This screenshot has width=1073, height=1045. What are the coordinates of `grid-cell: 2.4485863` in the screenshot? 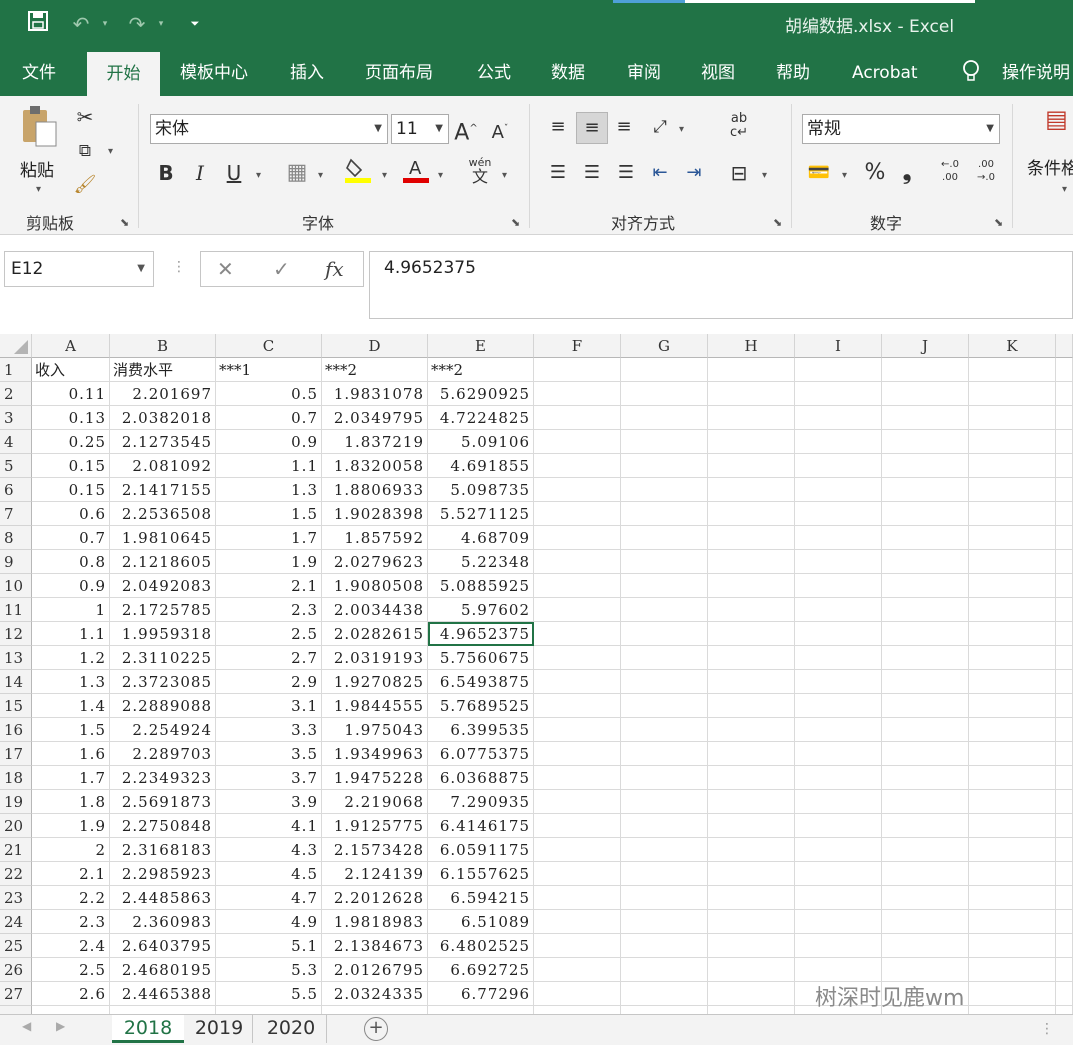 It's located at (163, 898).